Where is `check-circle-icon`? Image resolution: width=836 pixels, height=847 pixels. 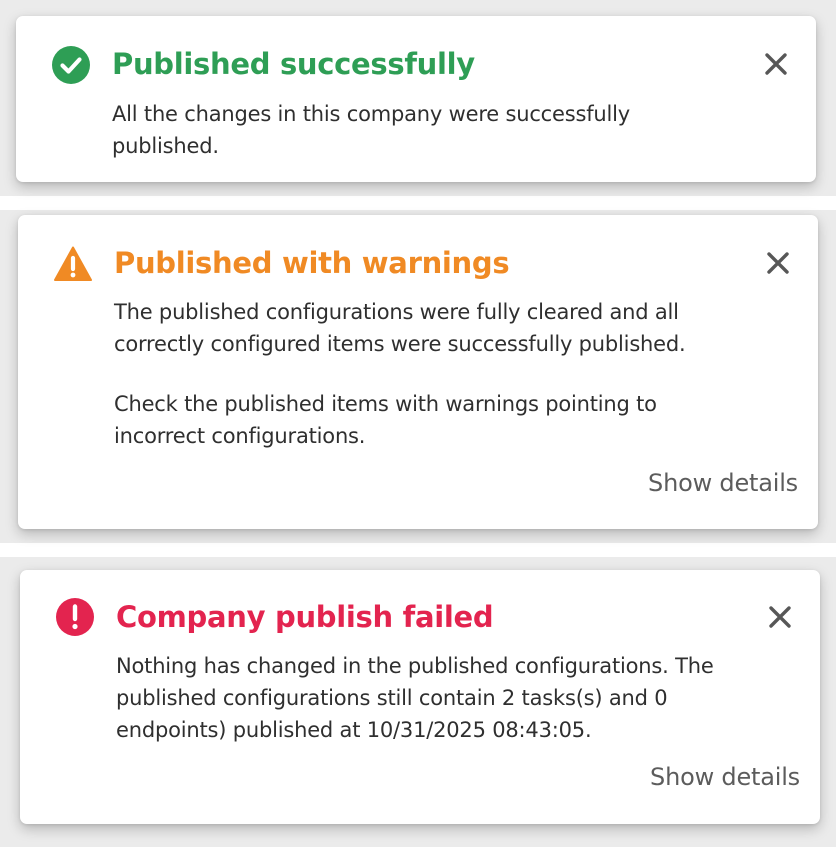 check-circle-icon is located at coordinates (71, 65).